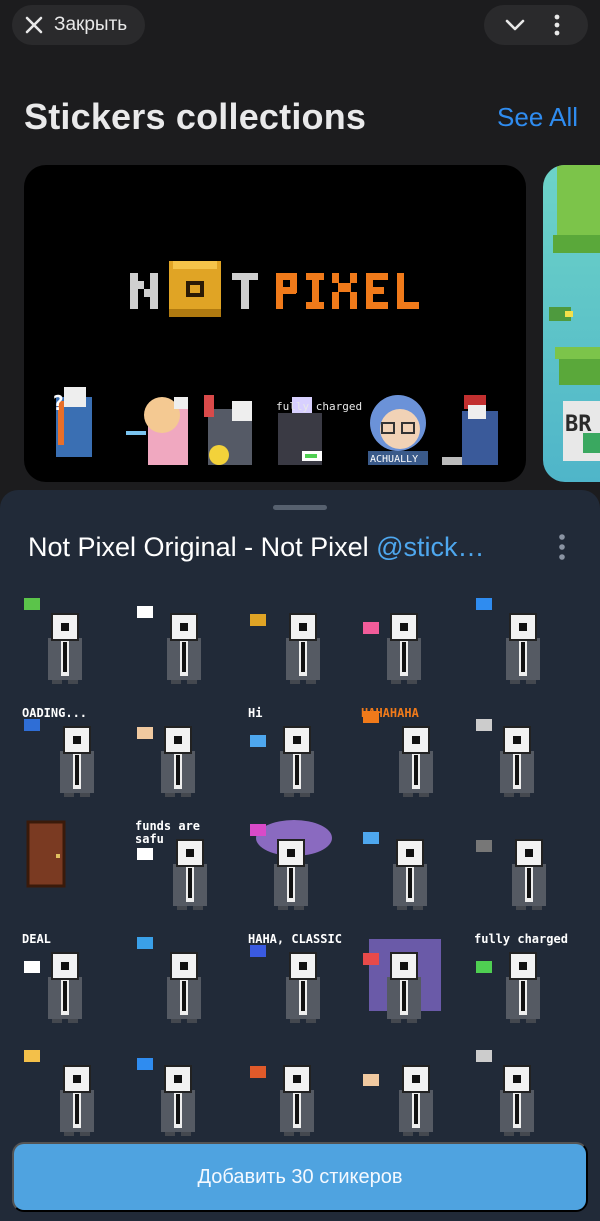 Image resolution: width=600 pixels, height=1221 pixels. What do you see at coordinates (300, 25) in the screenshot?
I see `top-bar: Закрыть` at bounding box center [300, 25].